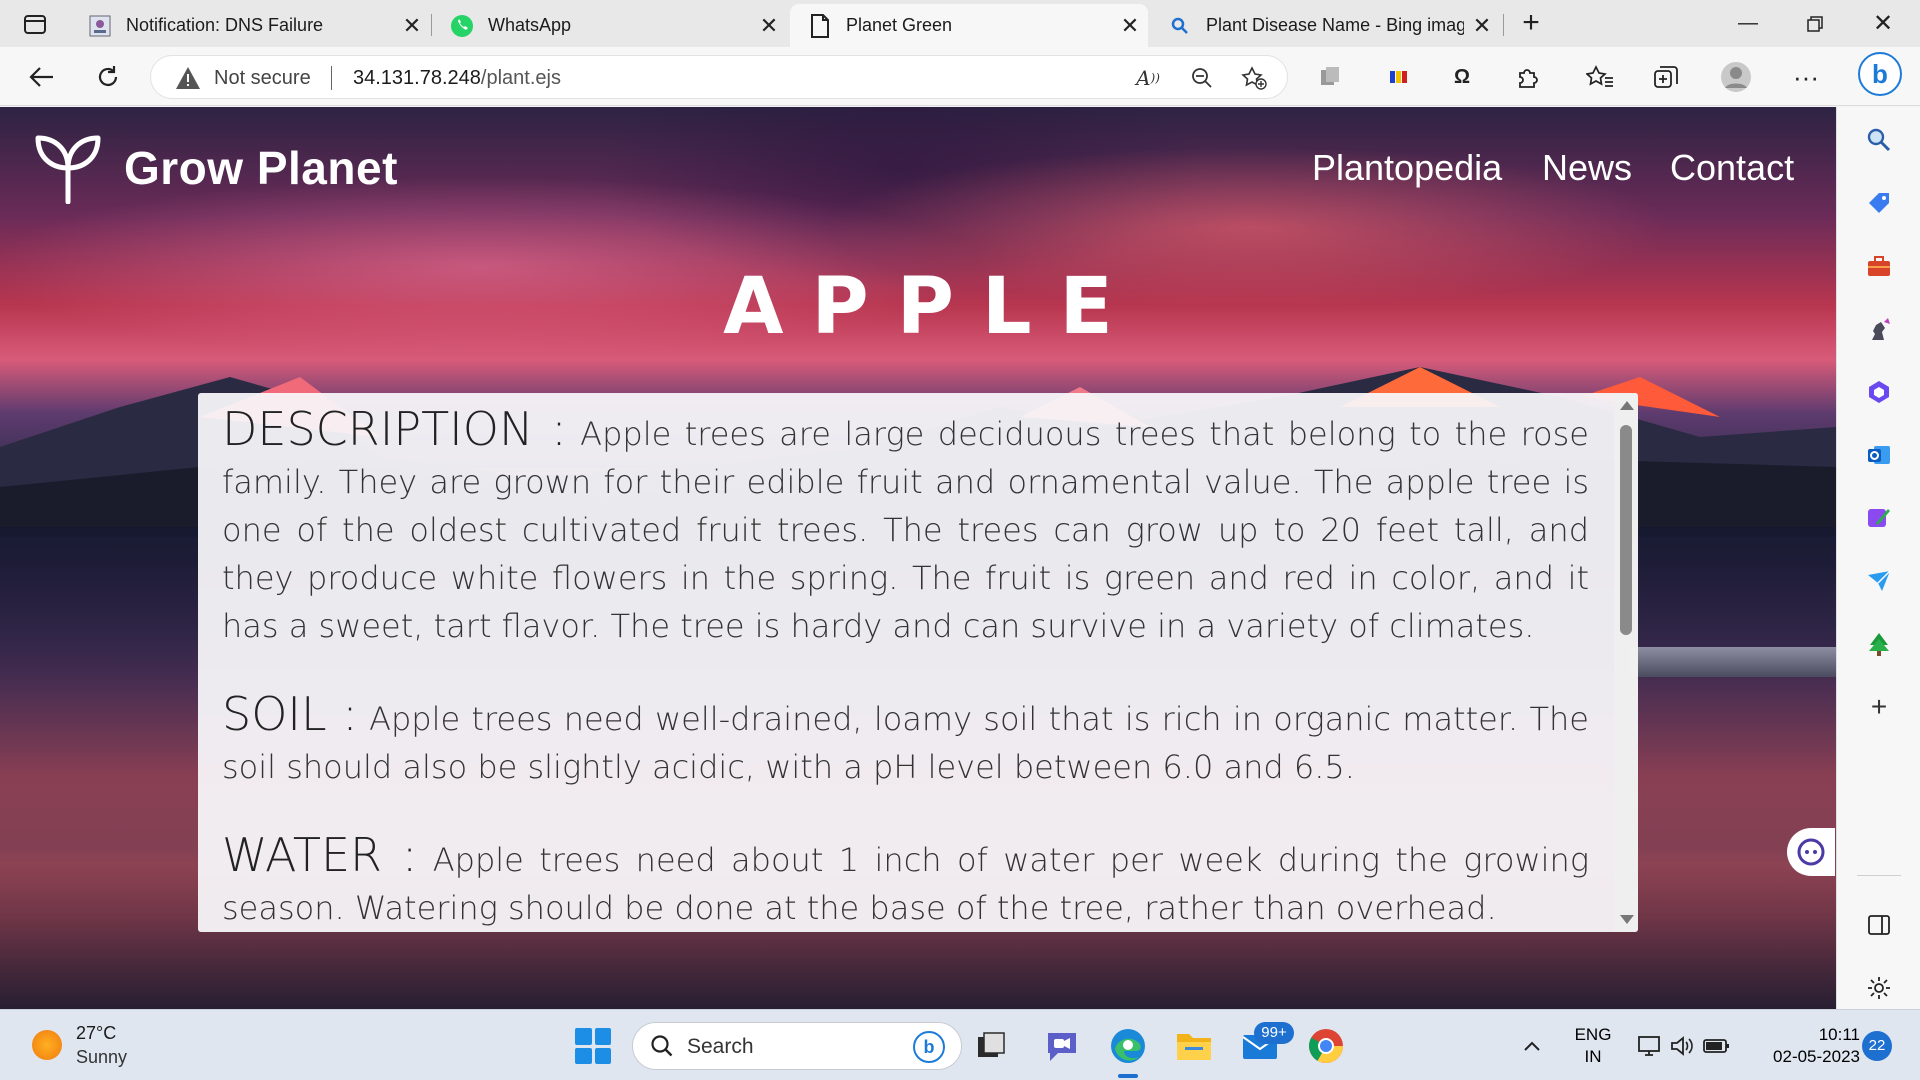 This screenshot has height=1080, width=1920. What do you see at coordinates (1716, 1046) in the screenshot?
I see `battery-icon` at bounding box center [1716, 1046].